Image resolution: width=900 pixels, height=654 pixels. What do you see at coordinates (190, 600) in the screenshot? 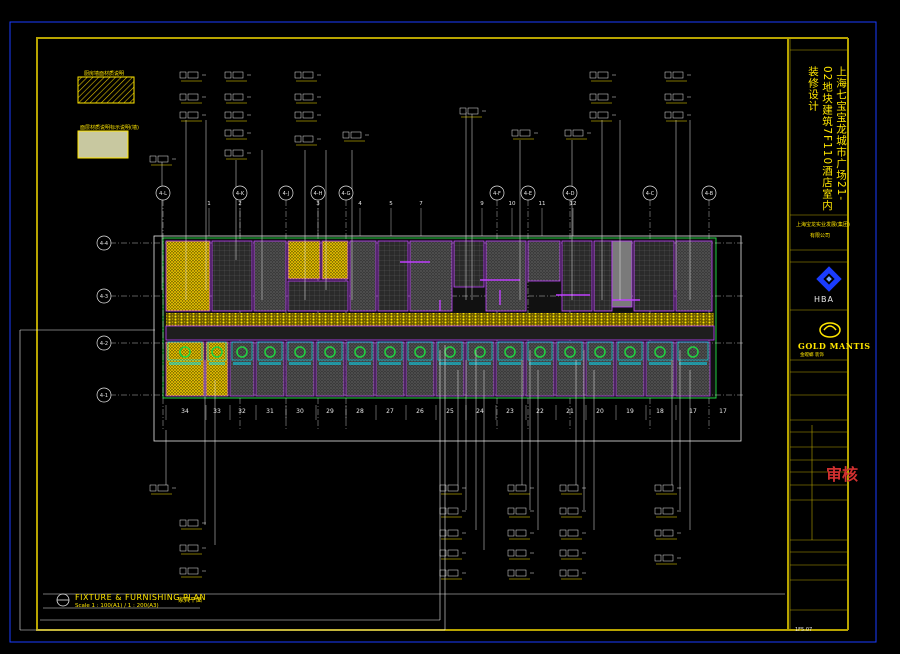
I see `plan-title-cn: 家具平面` at bounding box center [190, 600].